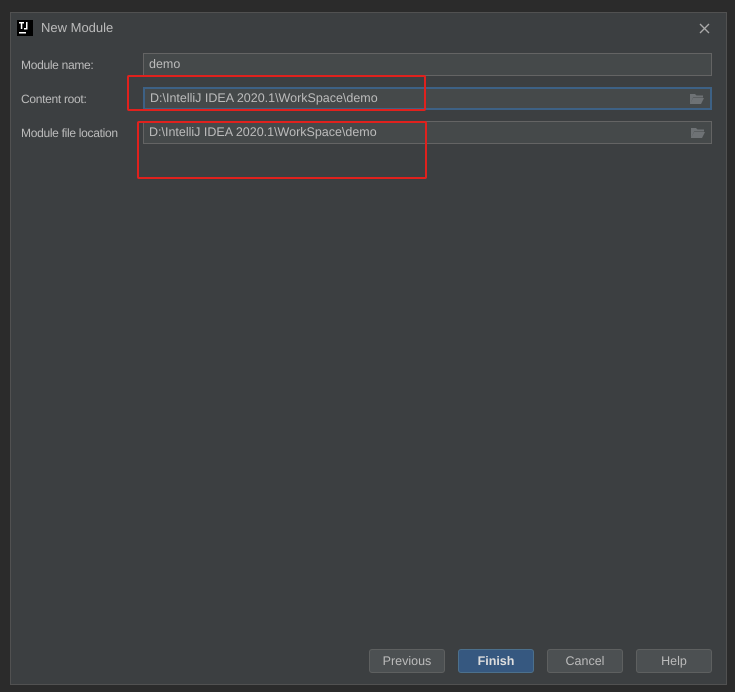  What do you see at coordinates (25, 28) in the screenshot?
I see `app-icon` at bounding box center [25, 28].